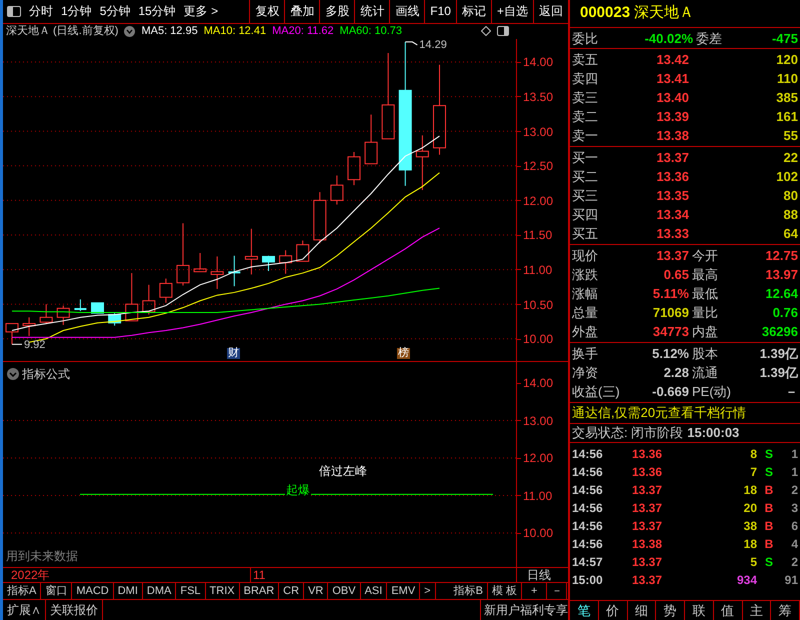 The height and width of the screenshot is (620, 800). Describe the element at coordinates (585, 157) in the screenshot. I see `order-level-label: 买一` at that location.